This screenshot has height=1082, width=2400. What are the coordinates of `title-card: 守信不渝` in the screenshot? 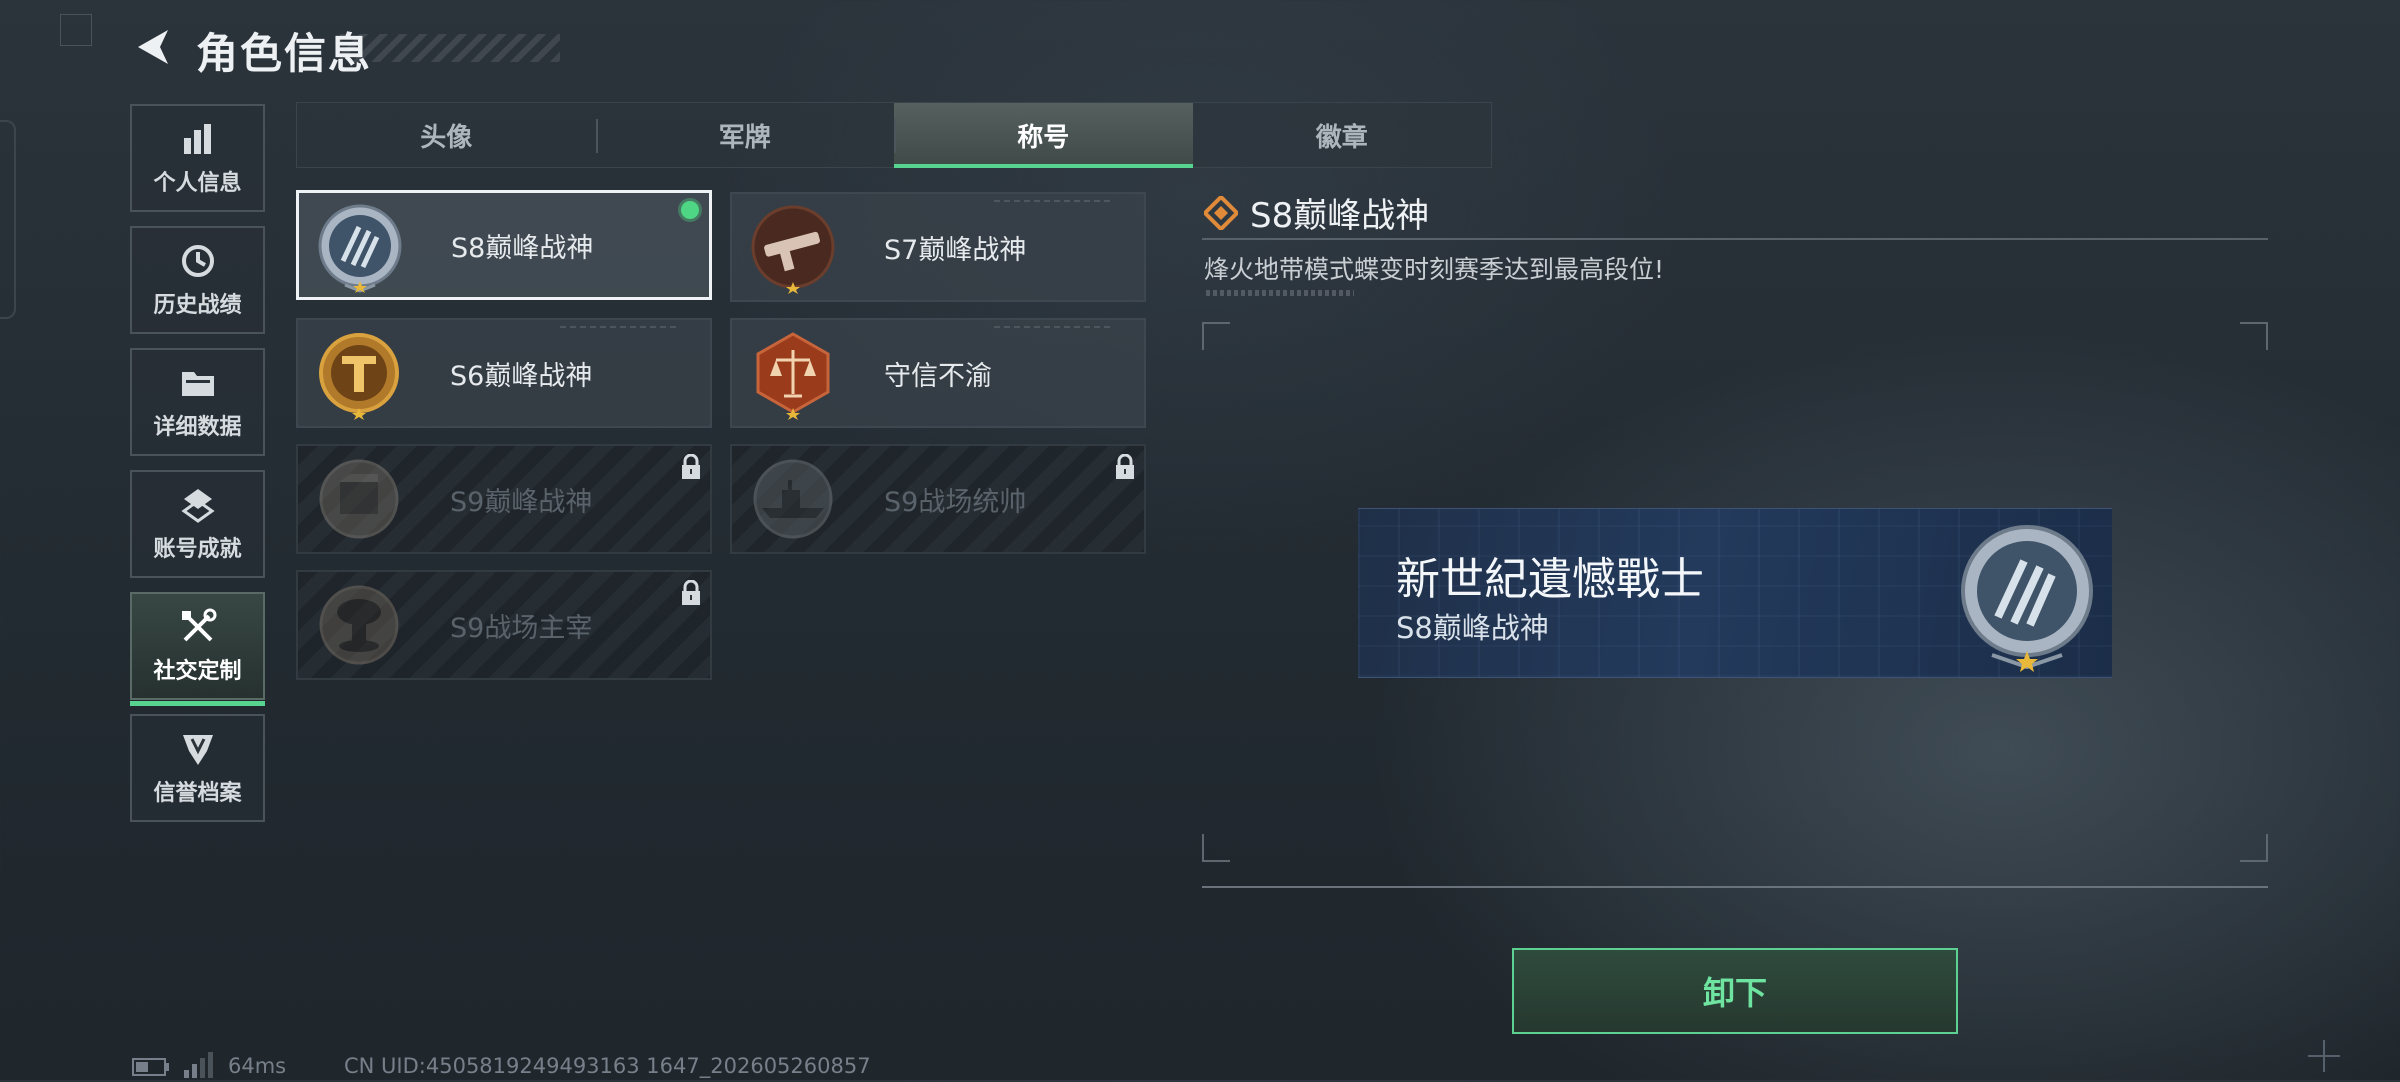 It's located at (938, 373).